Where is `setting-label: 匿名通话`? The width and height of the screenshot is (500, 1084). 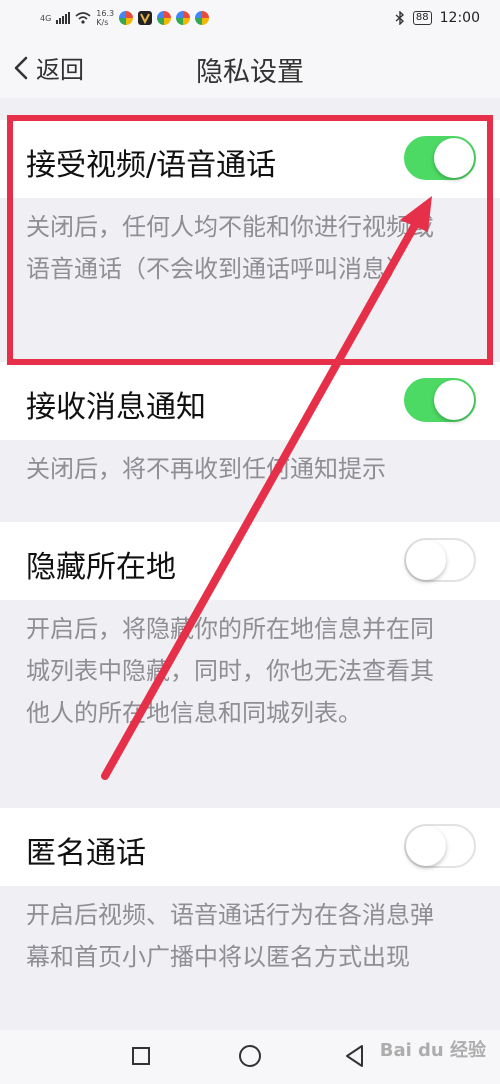
setting-label: 匿名通话 is located at coordinates (86, 853).